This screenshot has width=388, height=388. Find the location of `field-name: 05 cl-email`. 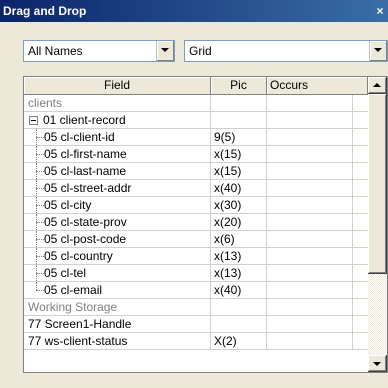

field-name: 05 cl-email is located at coordinates (73, 290).